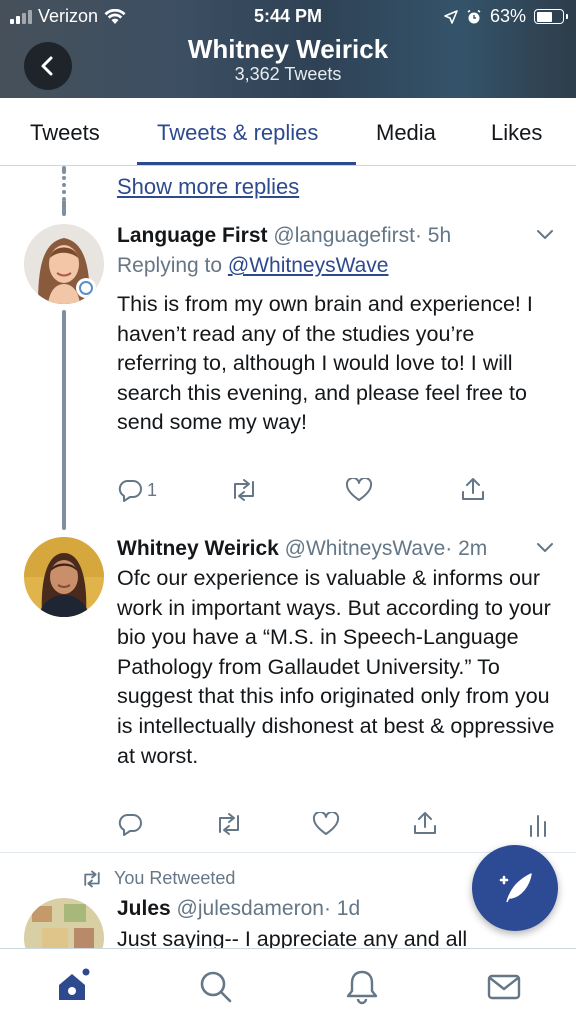  I want to click on nav-home, so click(74, 989).